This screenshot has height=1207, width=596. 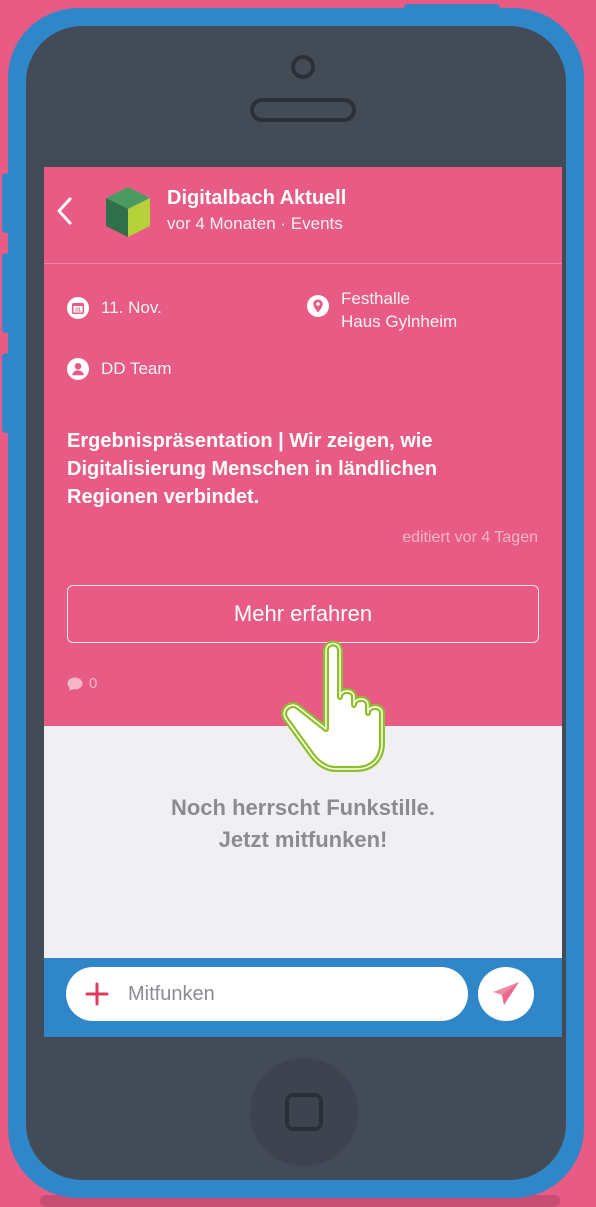 I want to click on location-pin-icon, so click(x=318, y=306).